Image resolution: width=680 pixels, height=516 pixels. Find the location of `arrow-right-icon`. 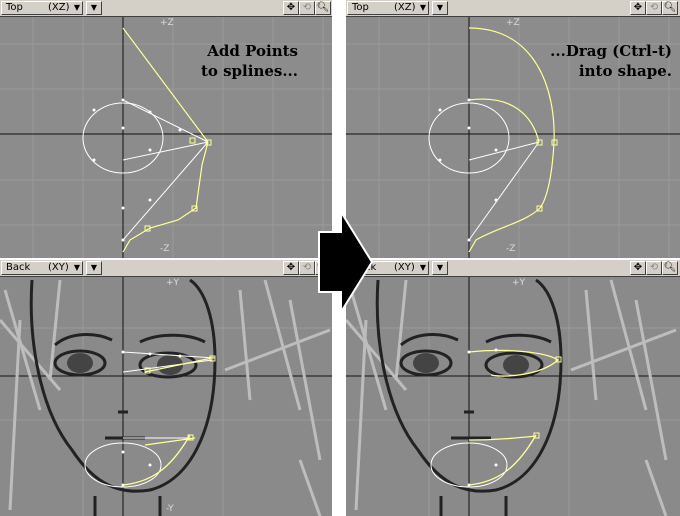

arrow-right-icon is located at coordinates (346, 263).